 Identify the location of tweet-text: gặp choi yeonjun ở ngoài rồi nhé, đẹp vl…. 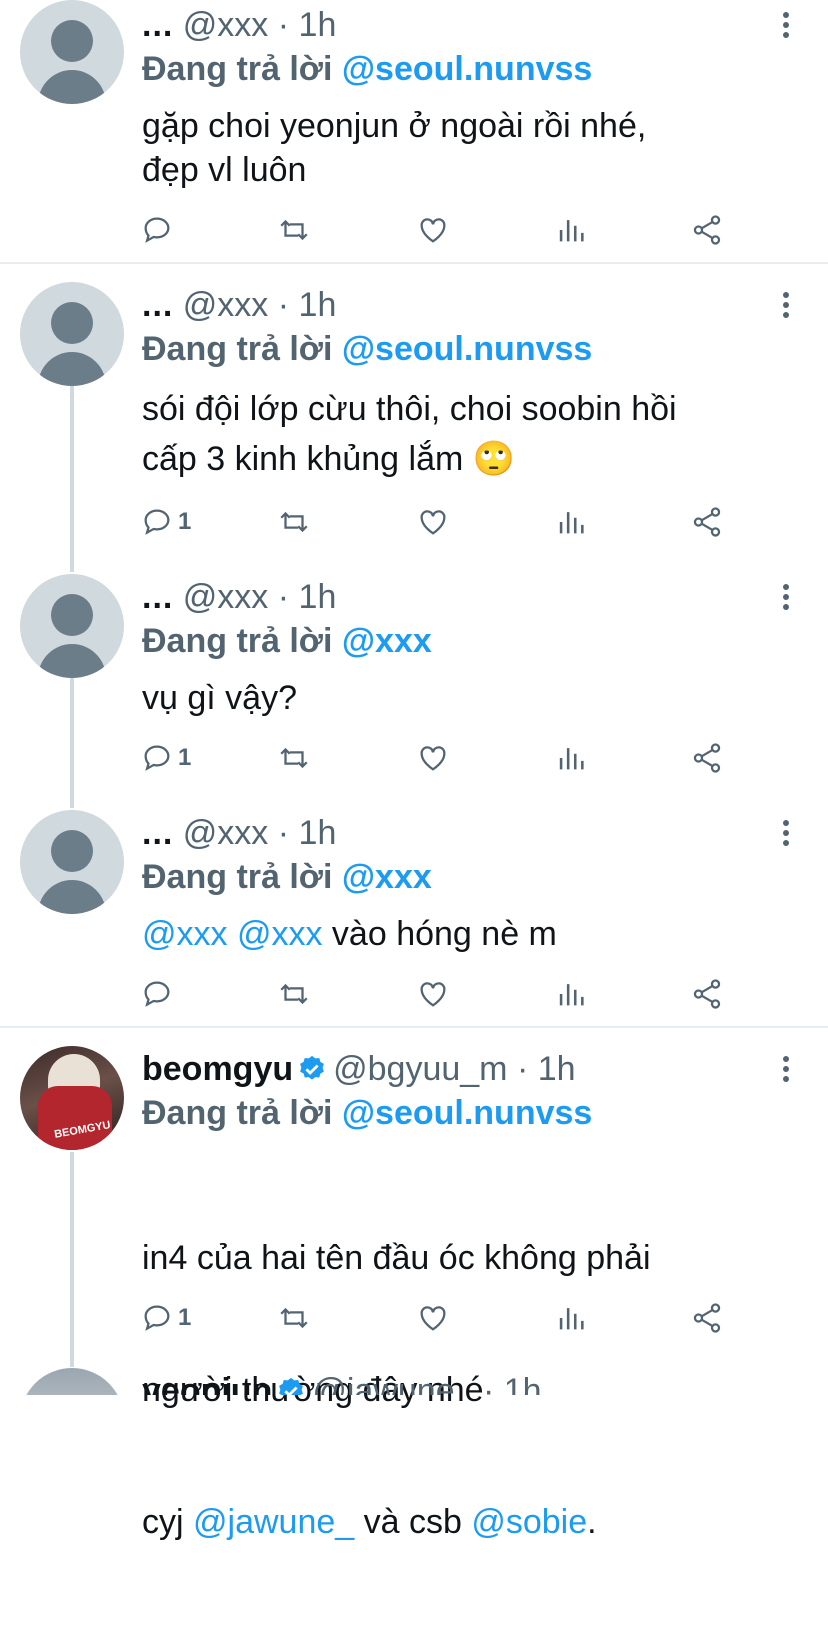
(394, 148).